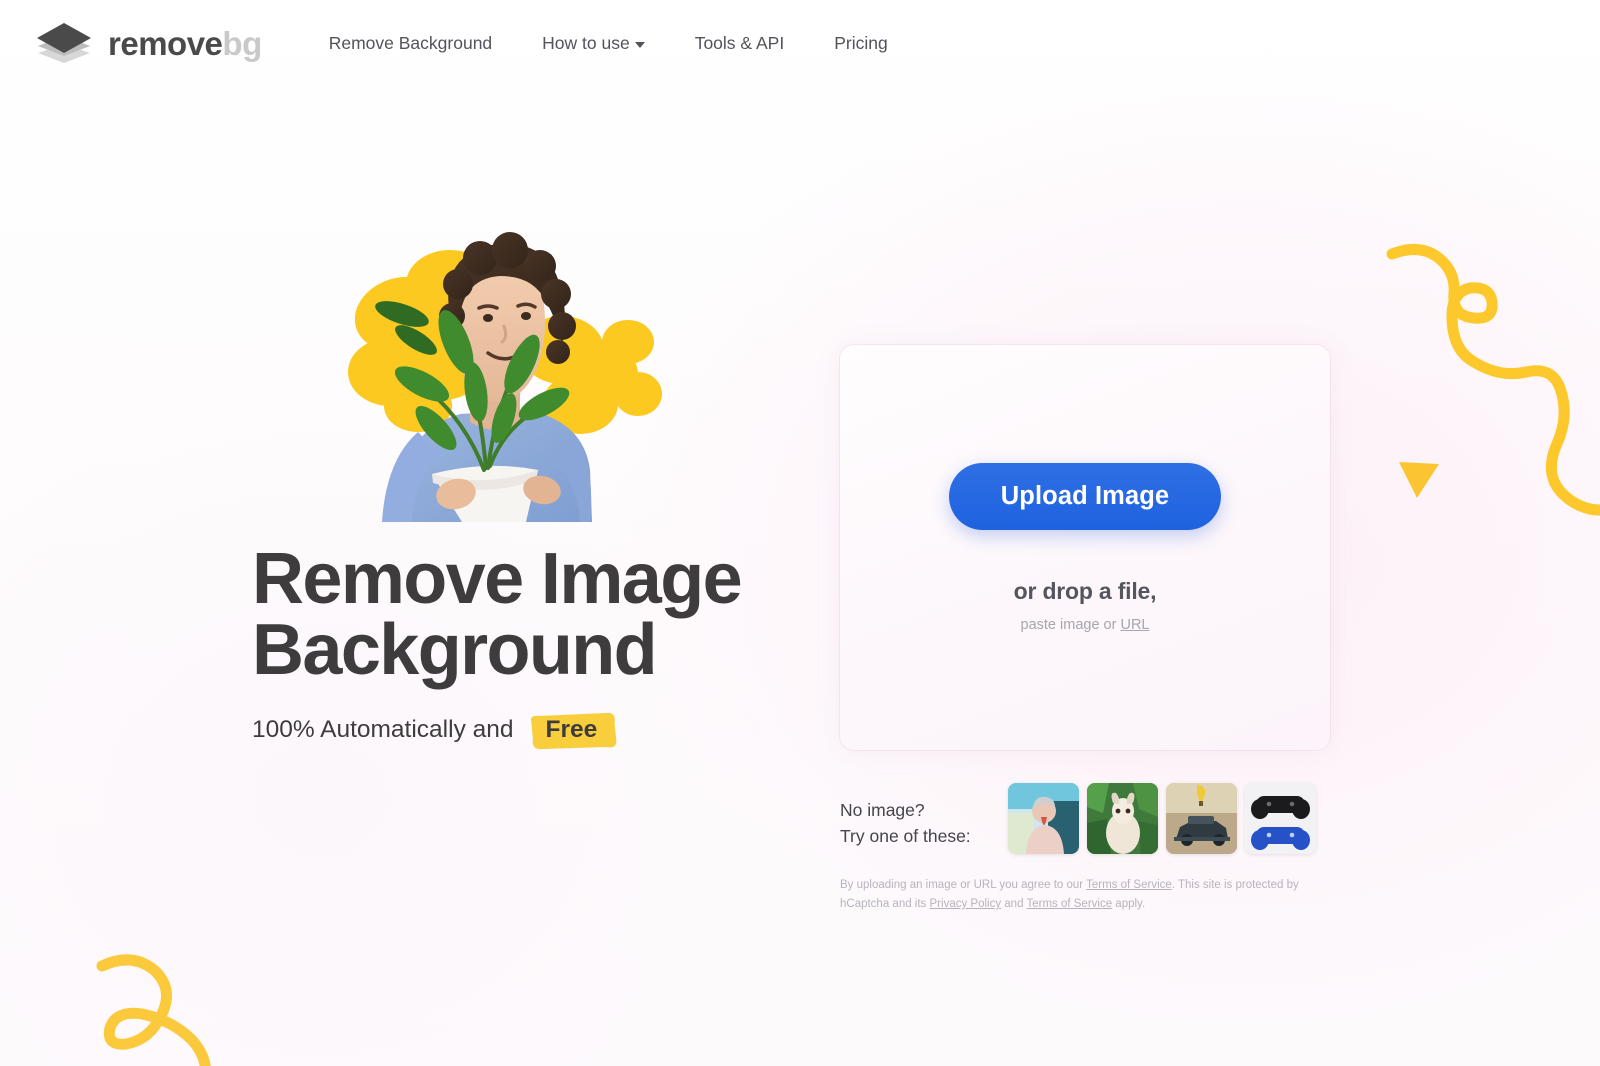  I want to click on headline-line-1: Remove Image, so click(497, 579).